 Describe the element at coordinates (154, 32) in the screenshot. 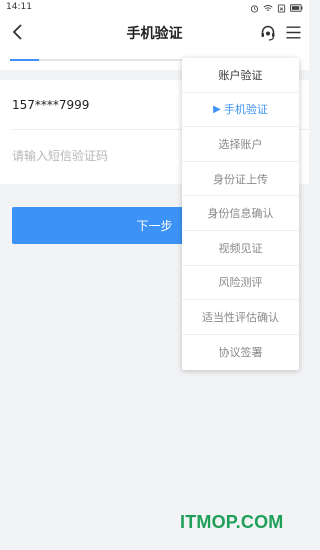

I see `nav-bar: 手机验证` at that location.